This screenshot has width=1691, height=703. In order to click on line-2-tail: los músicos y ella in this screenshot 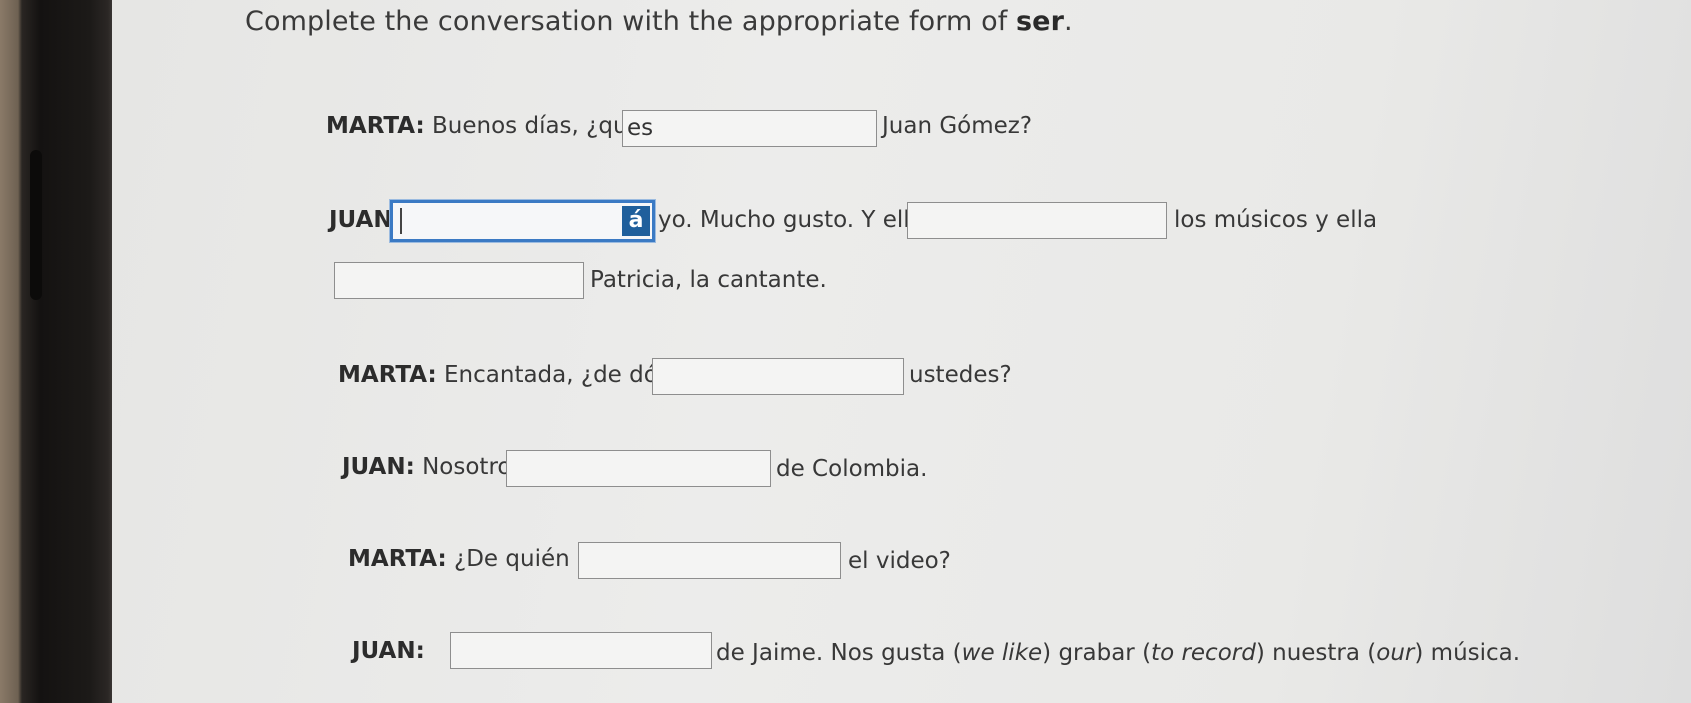, I will do `click(1275, 220)`.